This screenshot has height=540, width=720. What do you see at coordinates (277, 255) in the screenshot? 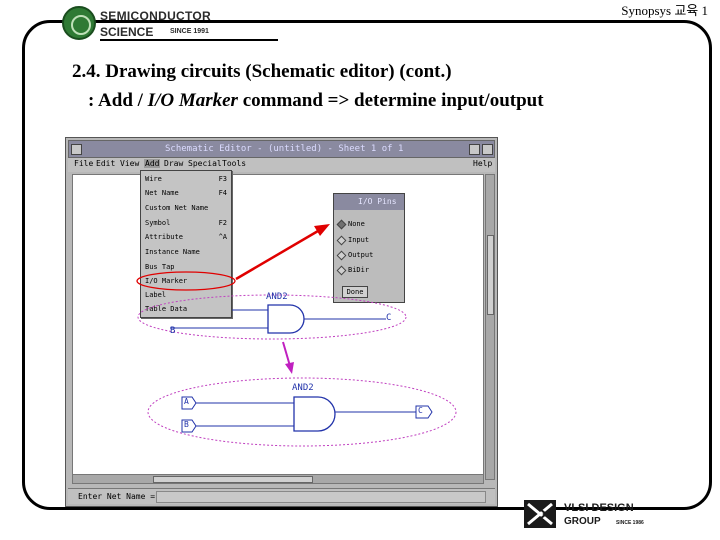
I see `red-arrow` at bounding box center [277, 255].